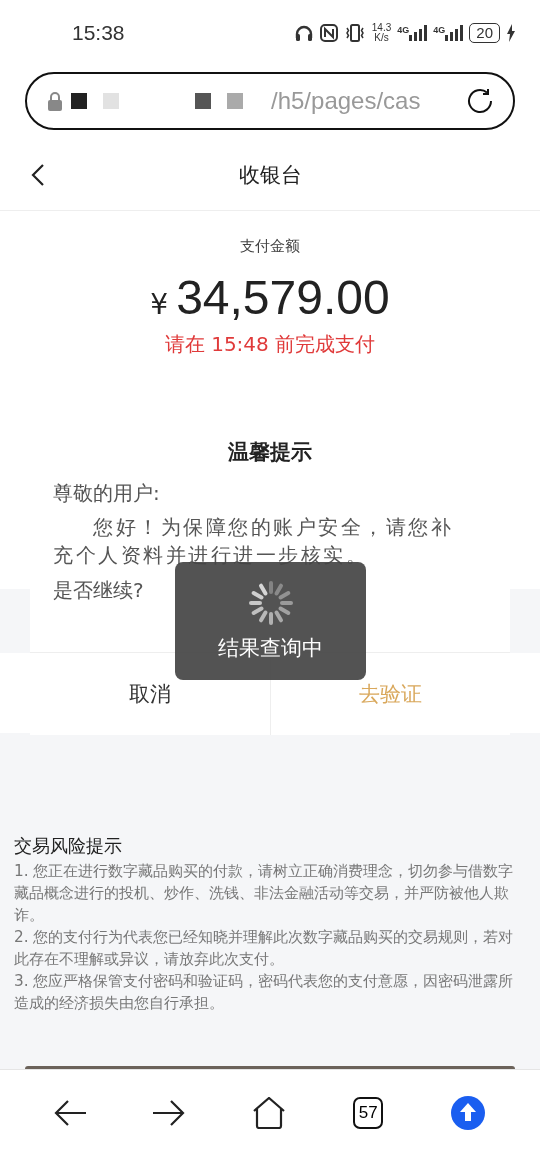  What do you see at coordinates (283, 297) in the screenshot?
I see `payment-amount: 34,579.00` at bounding box center [283, 297].